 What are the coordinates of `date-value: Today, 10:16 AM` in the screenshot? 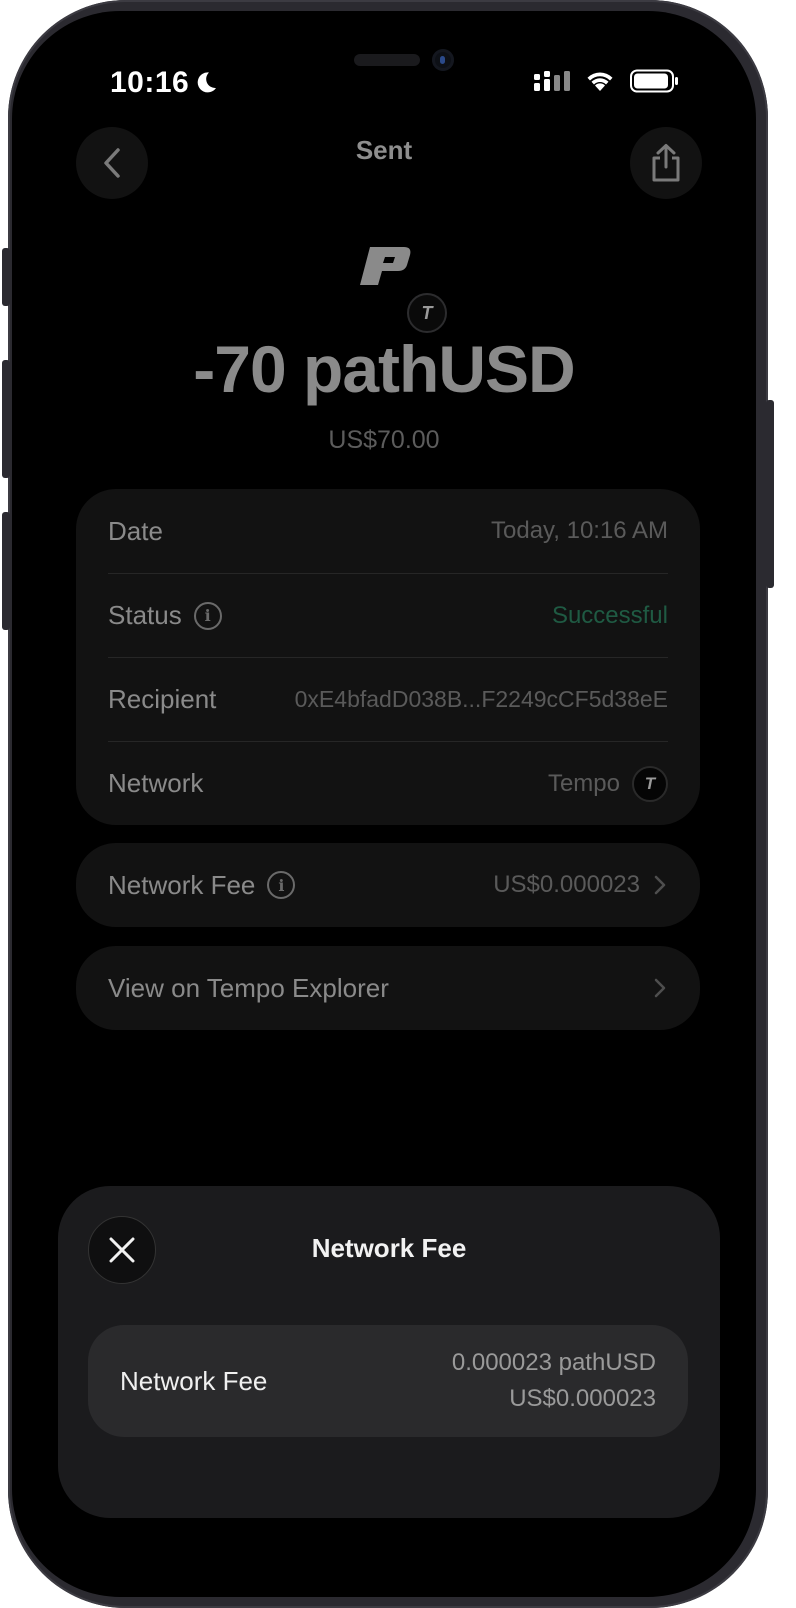 It's located at (579, 530).